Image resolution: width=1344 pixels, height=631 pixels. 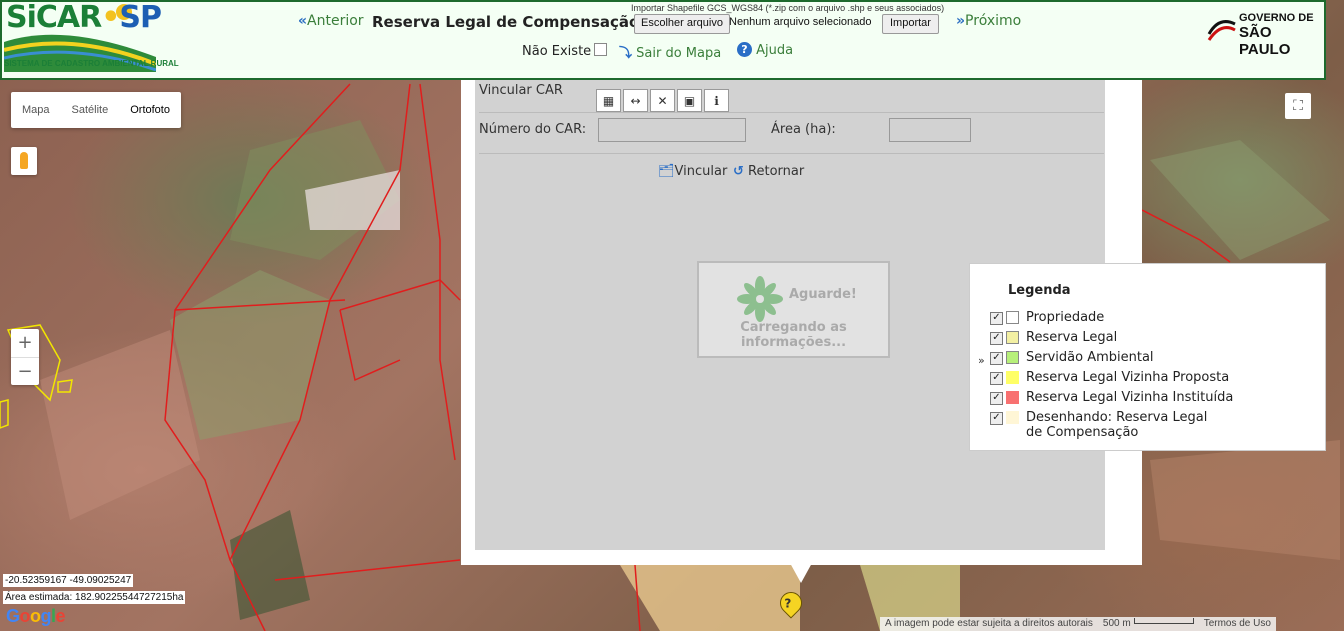 What do you see at coordinates (600, 49) in the screenshot?
I see `nao-existe-checkbox` at bounding box center [600, 49].